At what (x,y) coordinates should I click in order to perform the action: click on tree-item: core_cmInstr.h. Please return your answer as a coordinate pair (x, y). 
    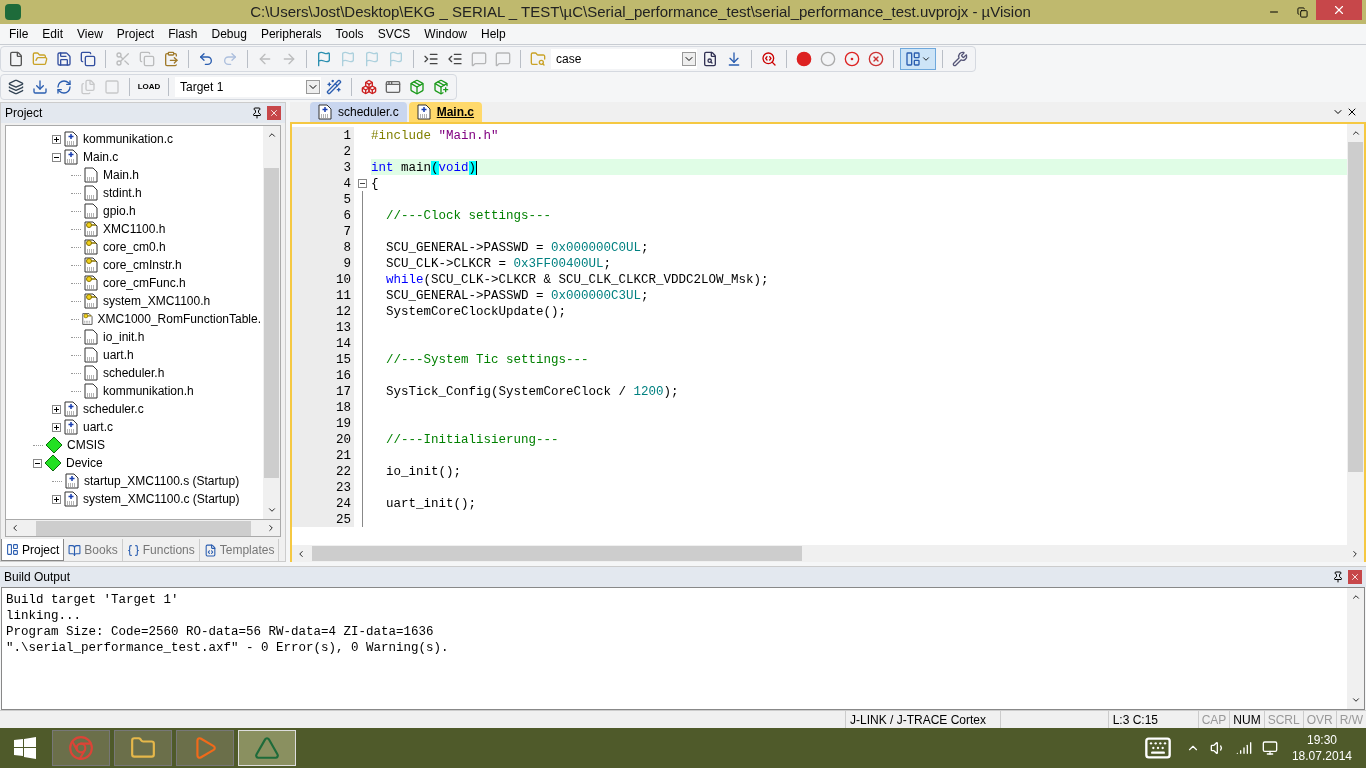
    Looking at the image, I should click on (142, 265).